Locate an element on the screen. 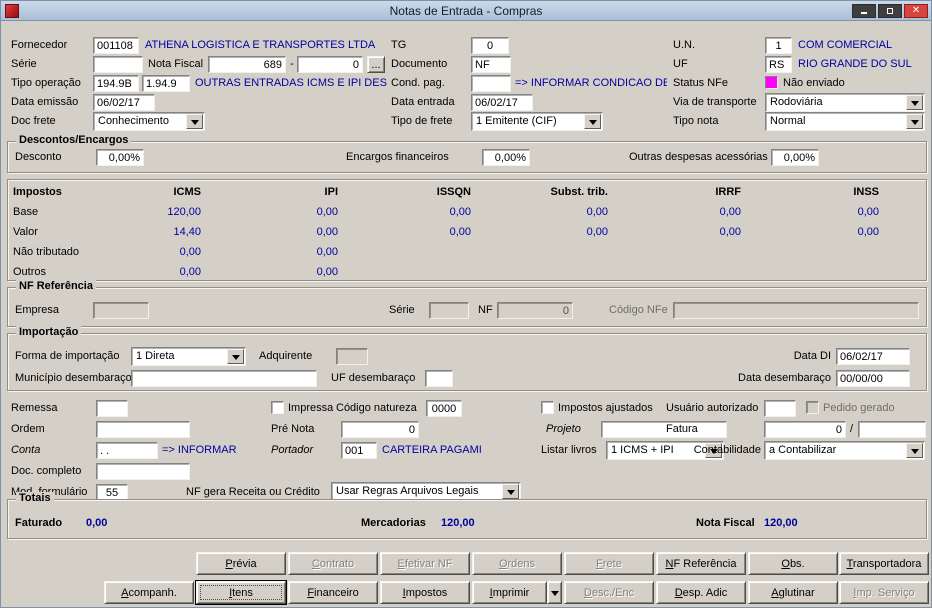  encargos-label: Encargos financeiros is located at coordinates (397, 157).